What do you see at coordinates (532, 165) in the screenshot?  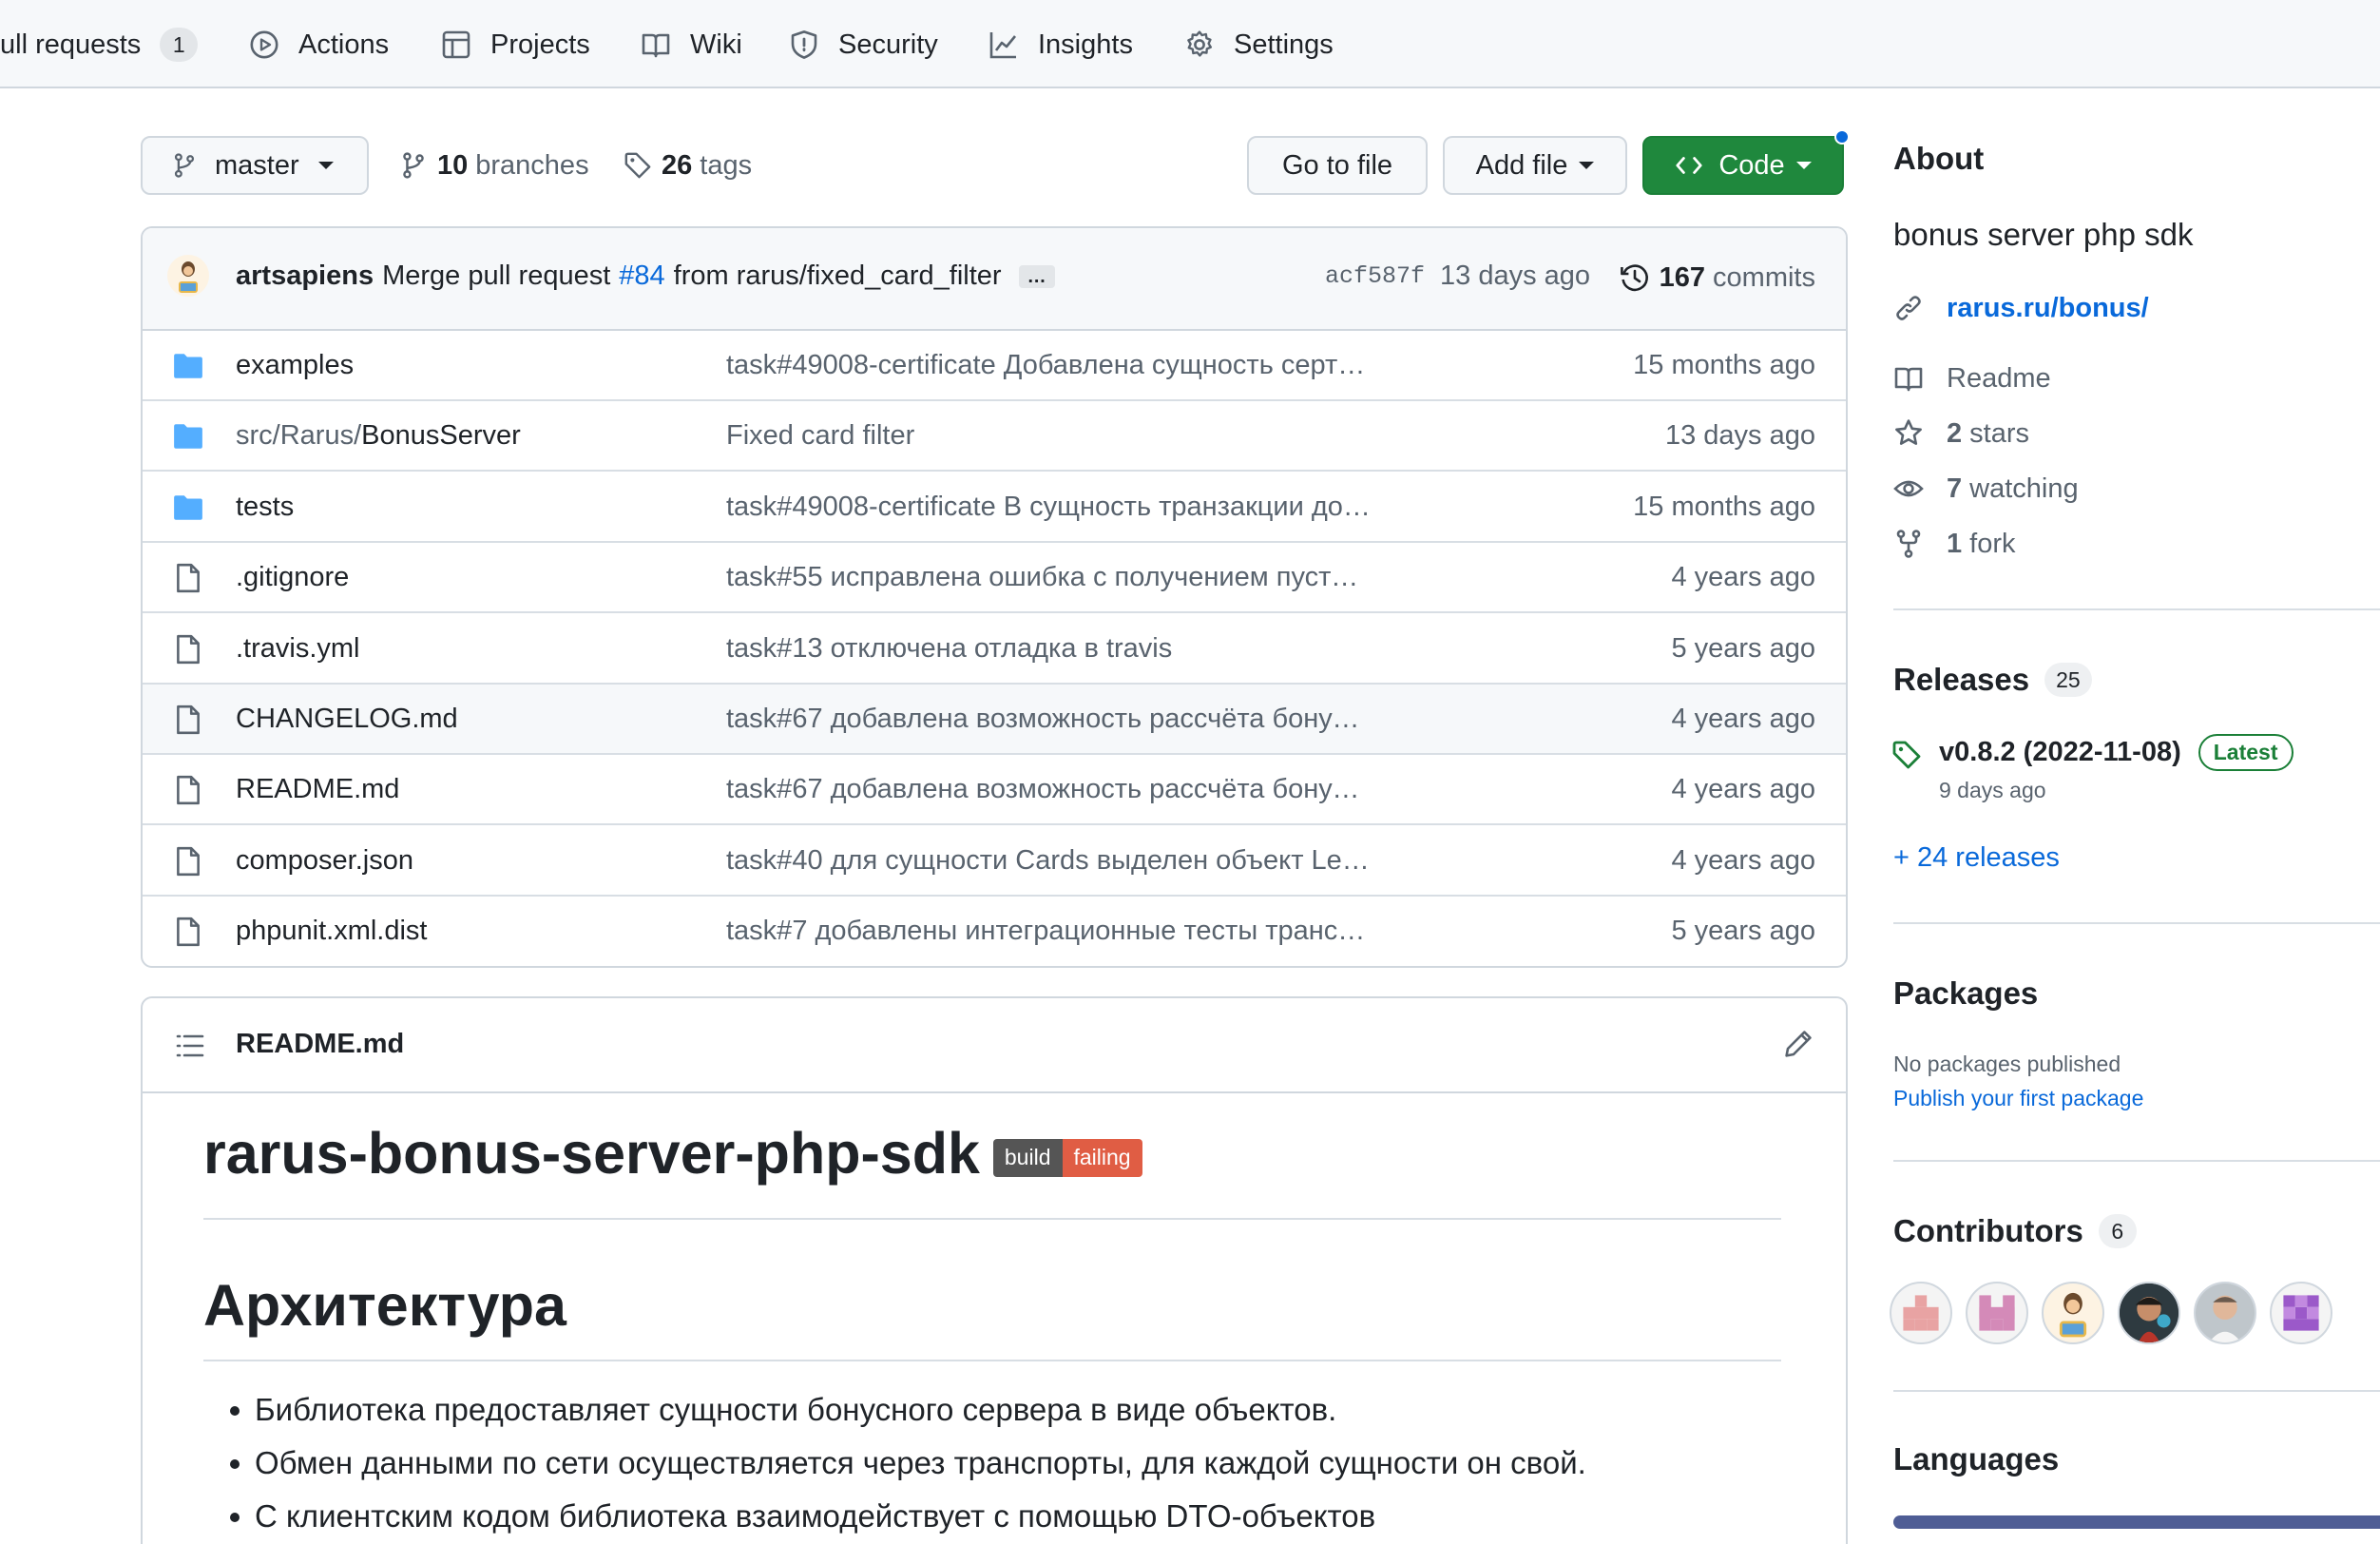 I see `branches-label: branches` at bounding box center [532, 165].